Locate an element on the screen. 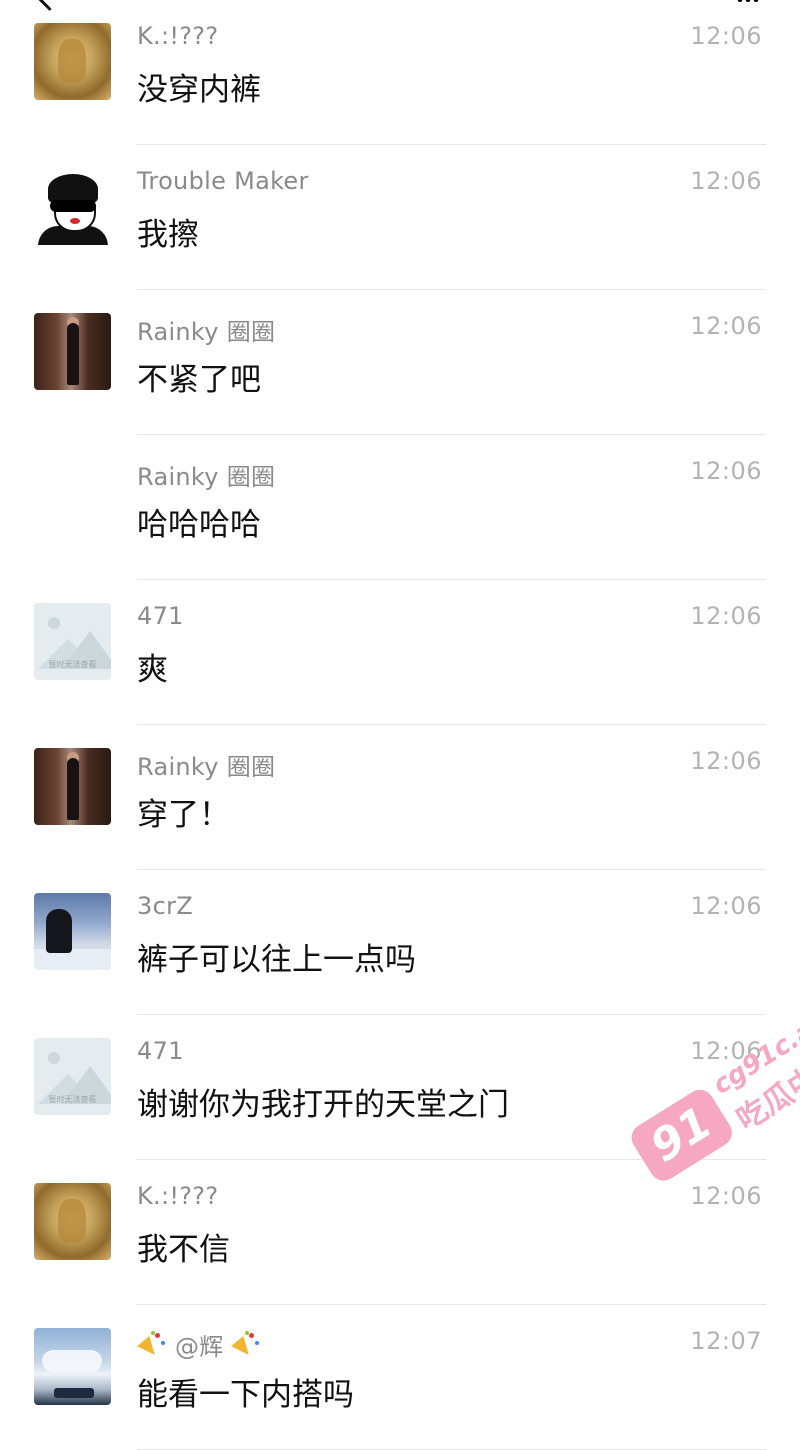  message-text: 哈哈哈哈 is located at coordinates (199, 525).